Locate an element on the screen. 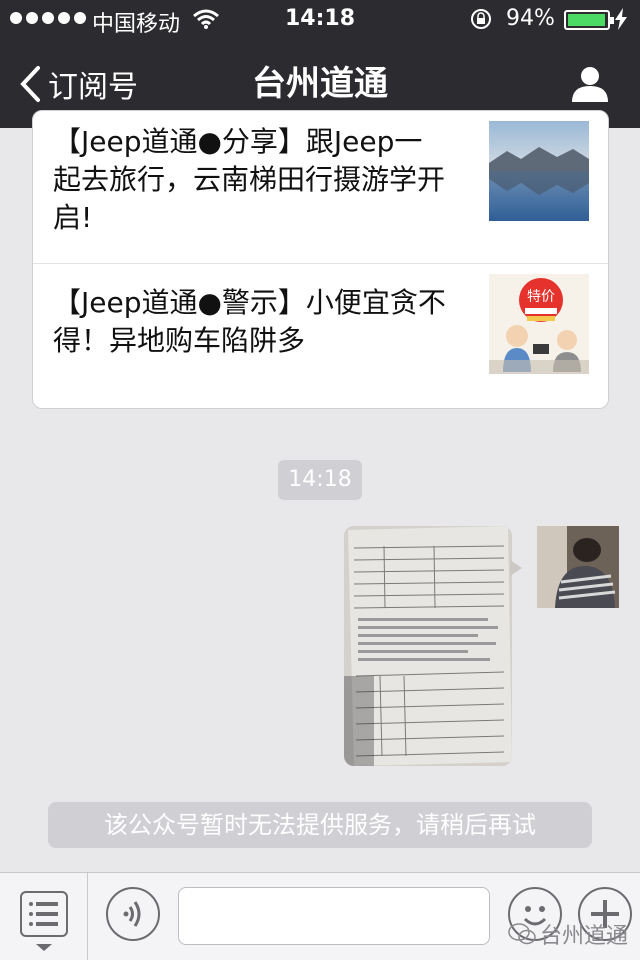 The width and height of the screenshot is (640, 960). user-avatar-photo is located at coordinates (578, 567).